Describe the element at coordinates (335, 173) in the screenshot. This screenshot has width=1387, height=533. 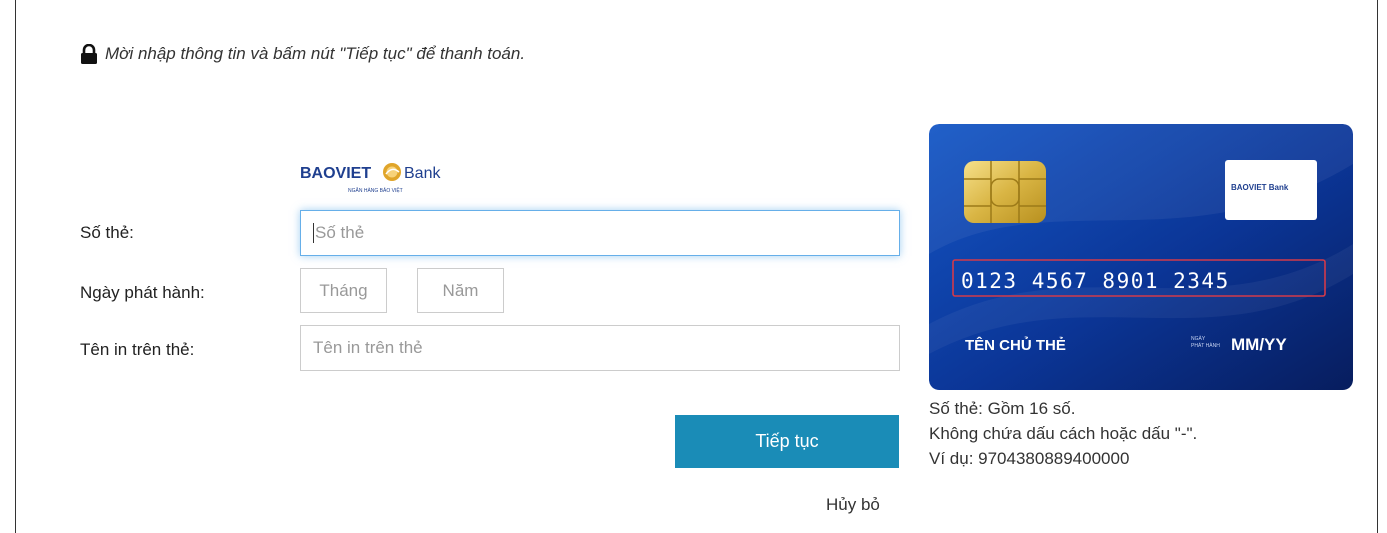
I see `bank-logo-name: BAOVIET` at that location.